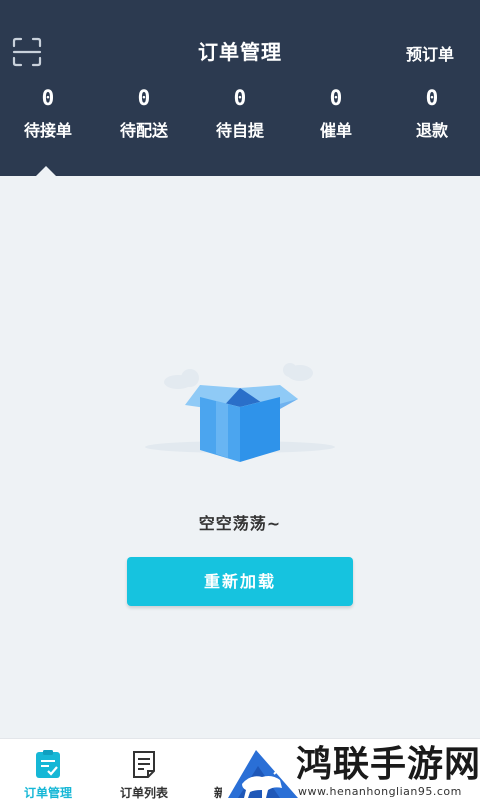 Image resolution: width=480 pixels, height=800 pixels. I want to click on watermark-title: 鸿联手游网, so click(388, 764).